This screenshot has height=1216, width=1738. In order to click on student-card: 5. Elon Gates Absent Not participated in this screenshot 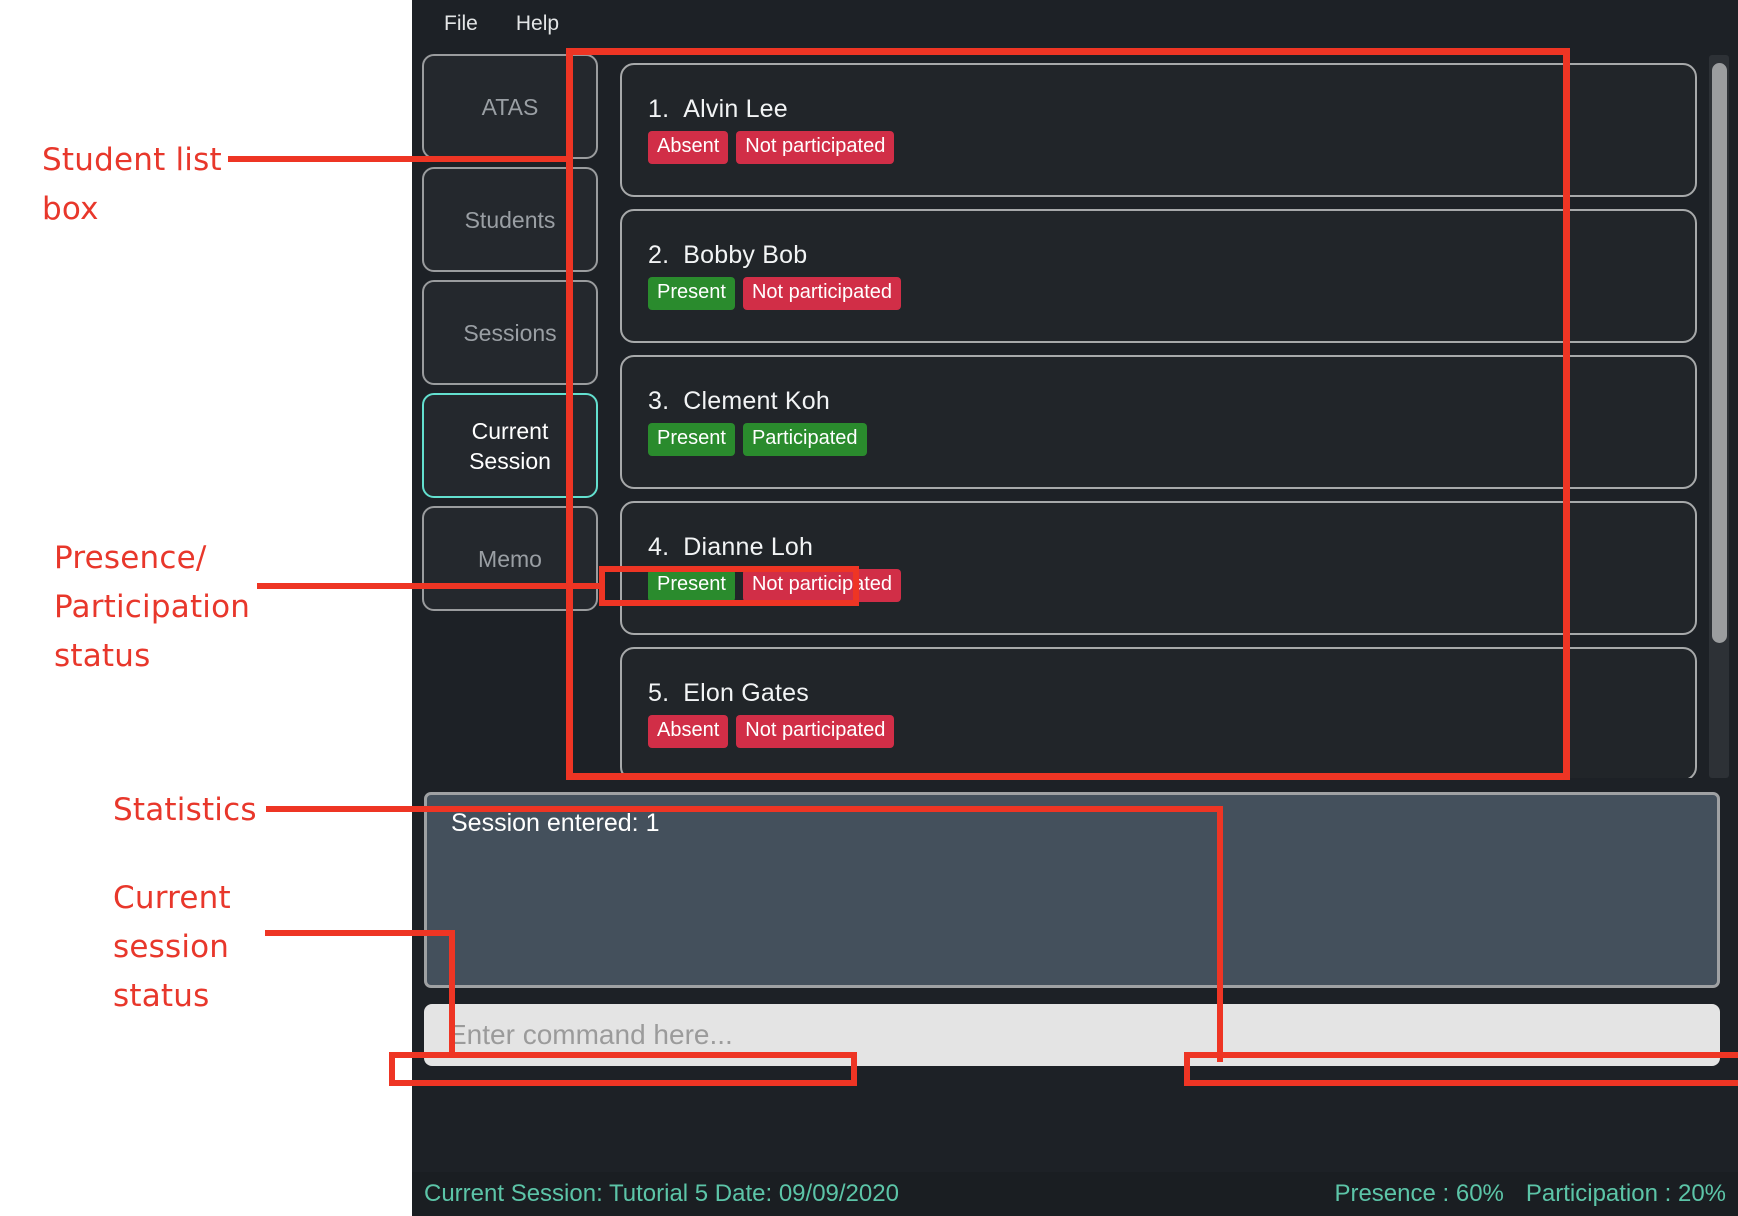, I will do `click(1158, 712)`.